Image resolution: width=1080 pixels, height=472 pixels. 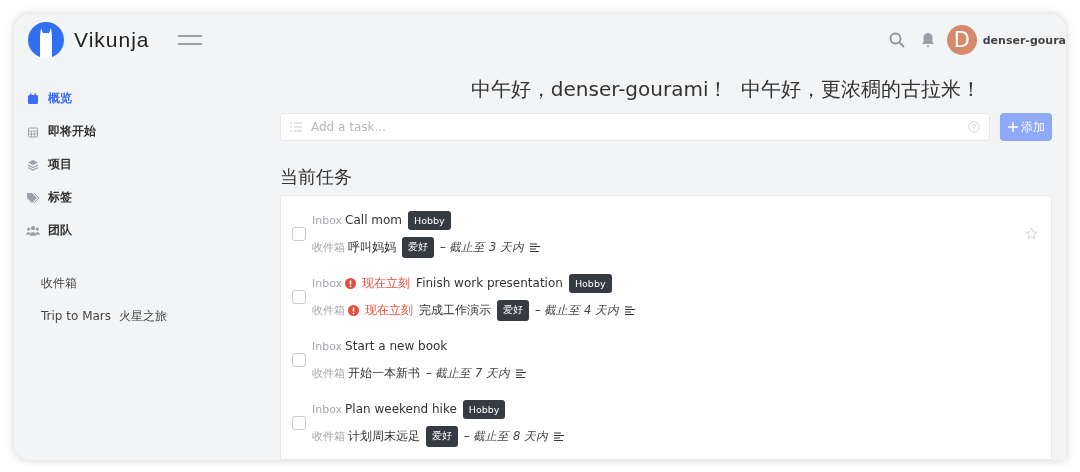 What do you see at coordinates (316, 177) in the screenshot?
I see `section-title: 当前任务` at bounding box center [316, 177].